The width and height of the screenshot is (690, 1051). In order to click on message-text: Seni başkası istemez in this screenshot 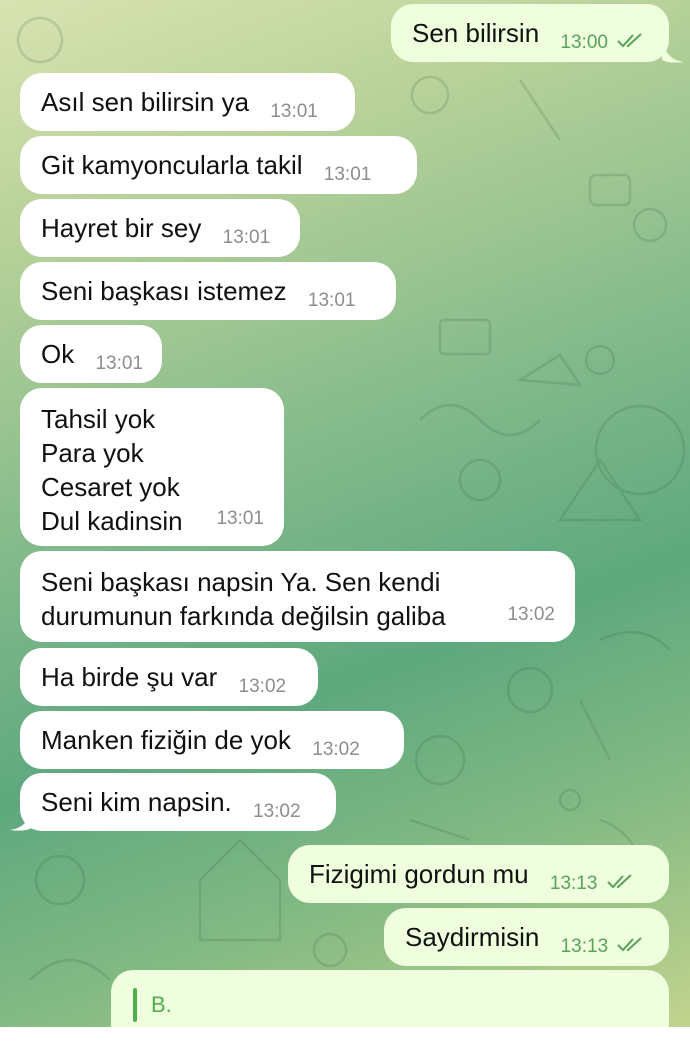, I will do `click(164, 291)`.